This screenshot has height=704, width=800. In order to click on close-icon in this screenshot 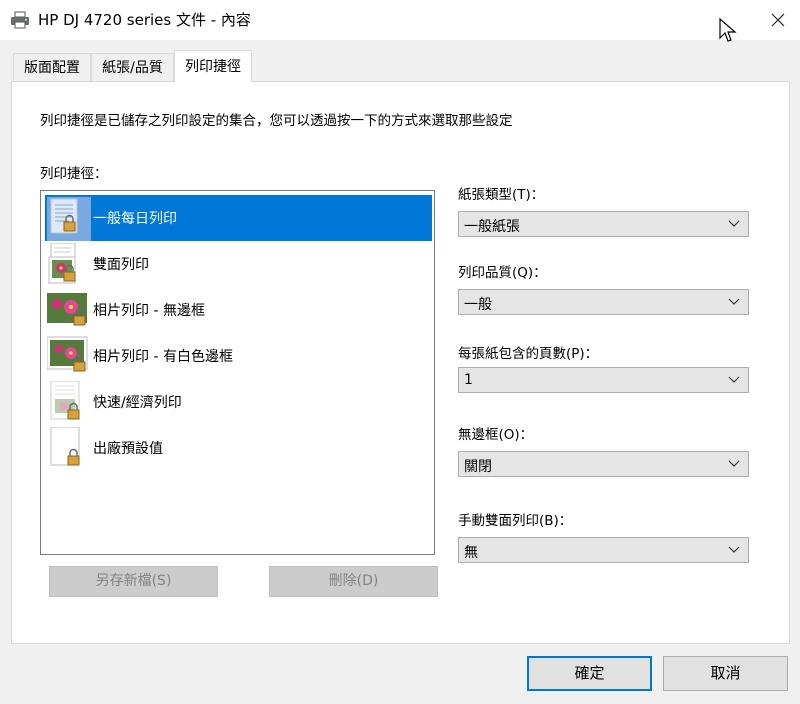, I will do `click(778, 20)`.